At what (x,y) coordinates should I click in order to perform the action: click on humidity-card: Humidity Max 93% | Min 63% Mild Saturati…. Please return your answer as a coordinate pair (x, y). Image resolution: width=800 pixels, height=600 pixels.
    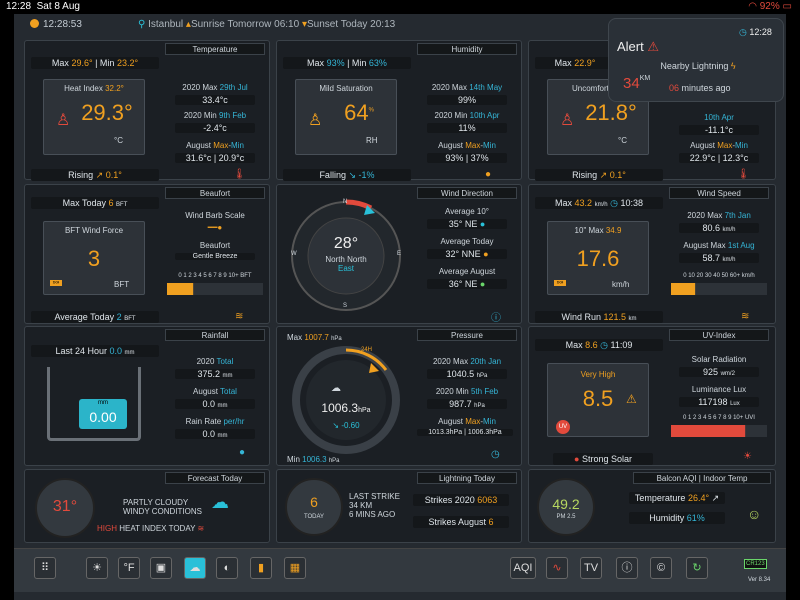
    Looking at the image, I should click on (399, 110).